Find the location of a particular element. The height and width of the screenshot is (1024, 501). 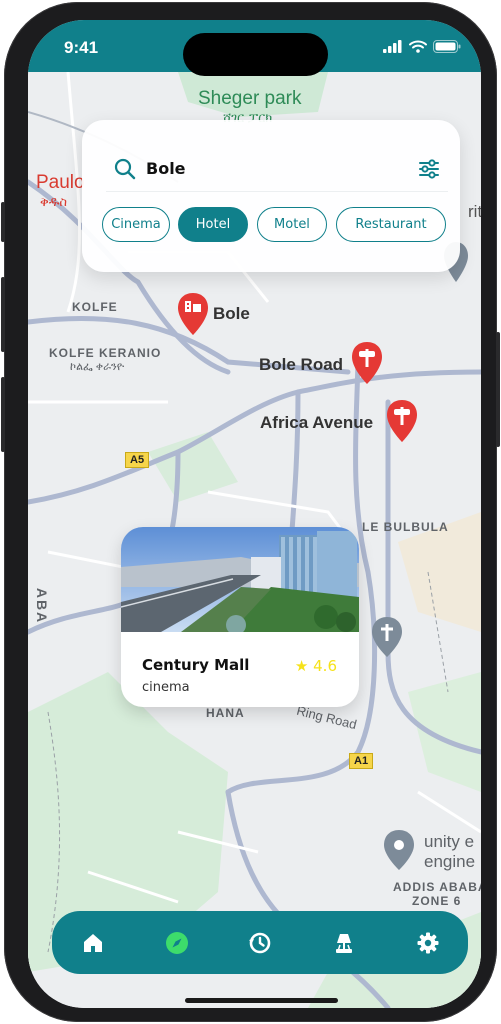

nav-explore is located at coordinates (177, 943).